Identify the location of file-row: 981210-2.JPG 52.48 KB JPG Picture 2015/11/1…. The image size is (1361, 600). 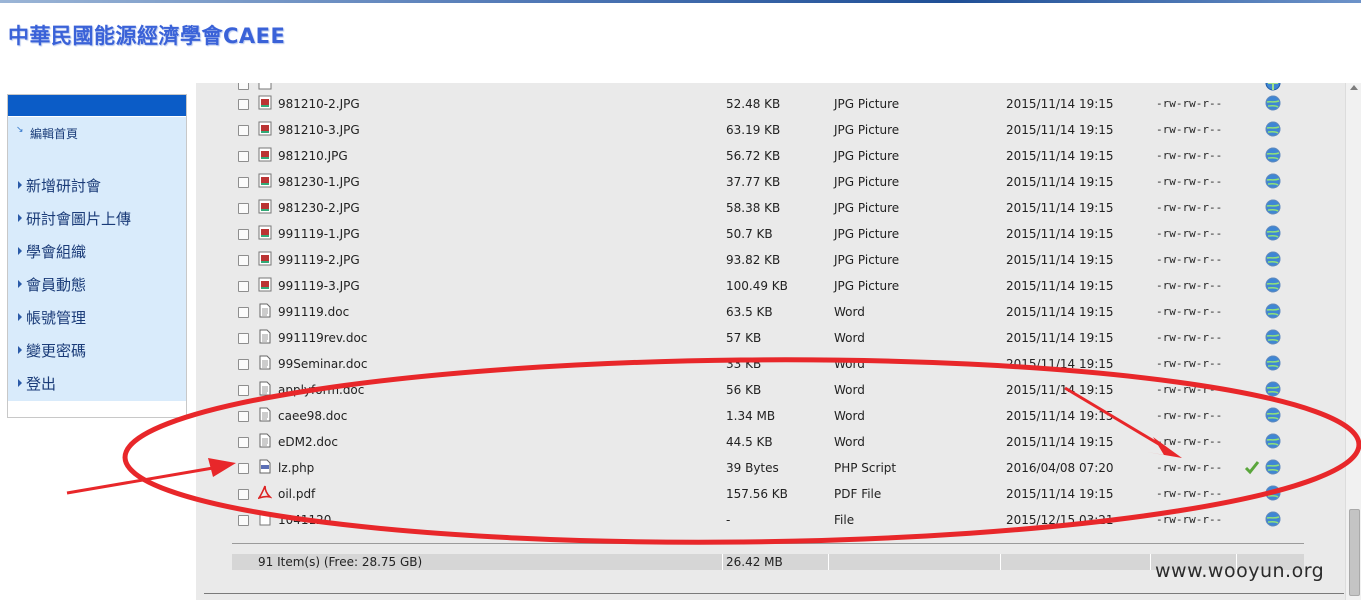
(771, 103).